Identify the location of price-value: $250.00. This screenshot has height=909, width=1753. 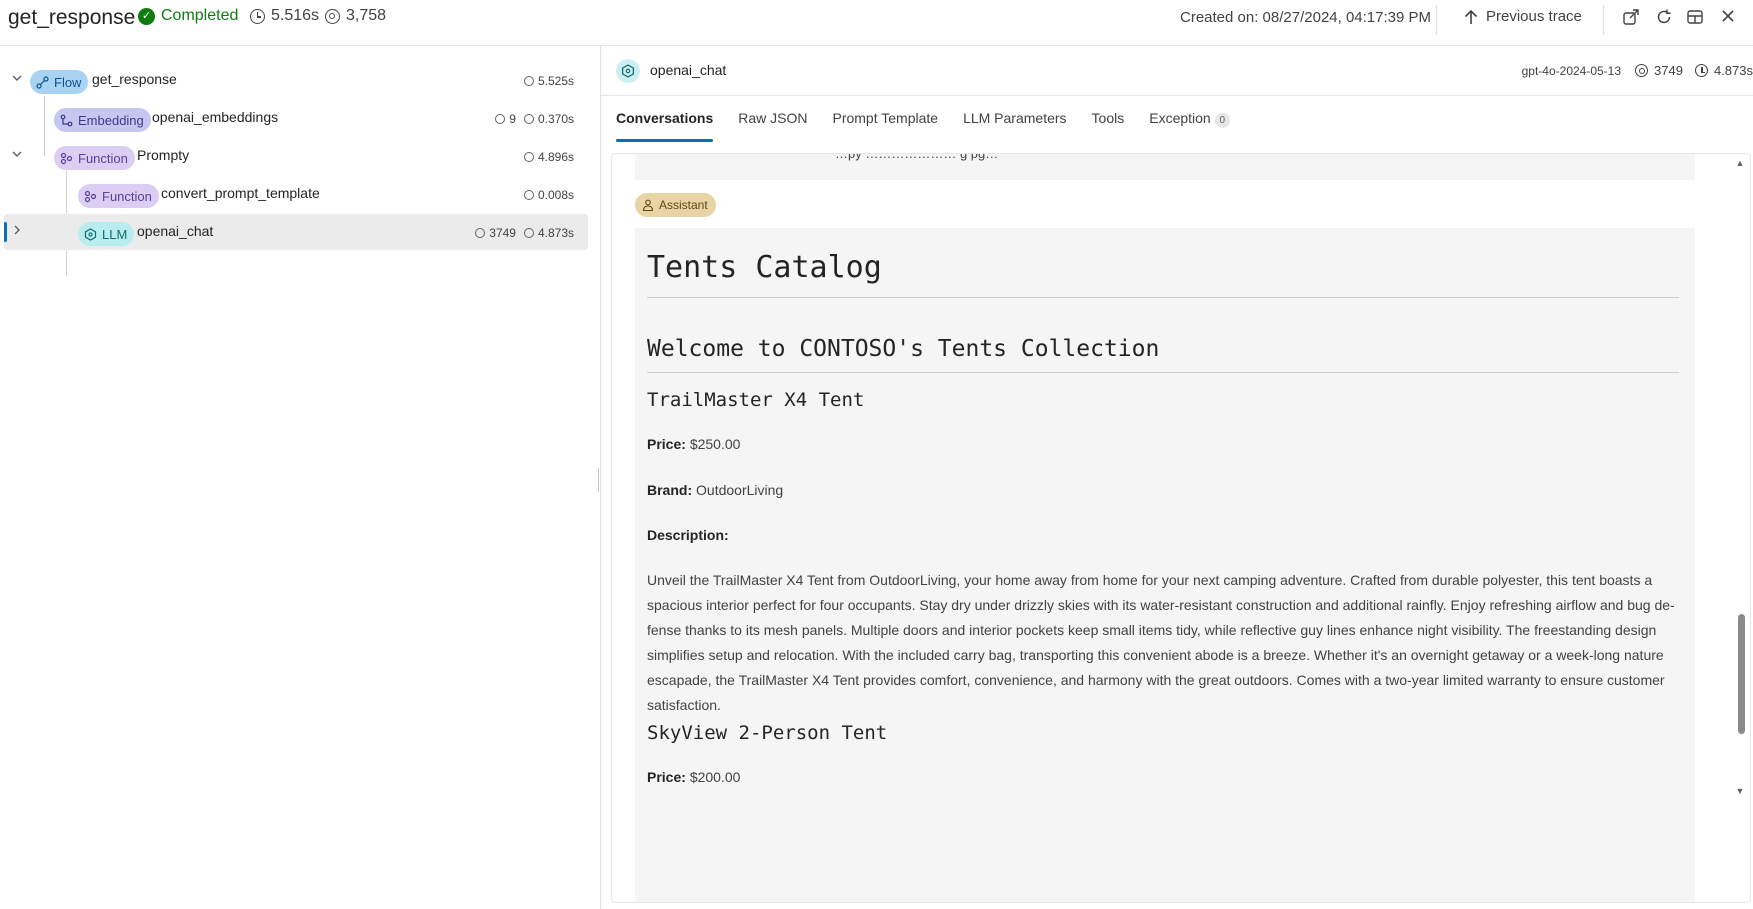
(715, 444).